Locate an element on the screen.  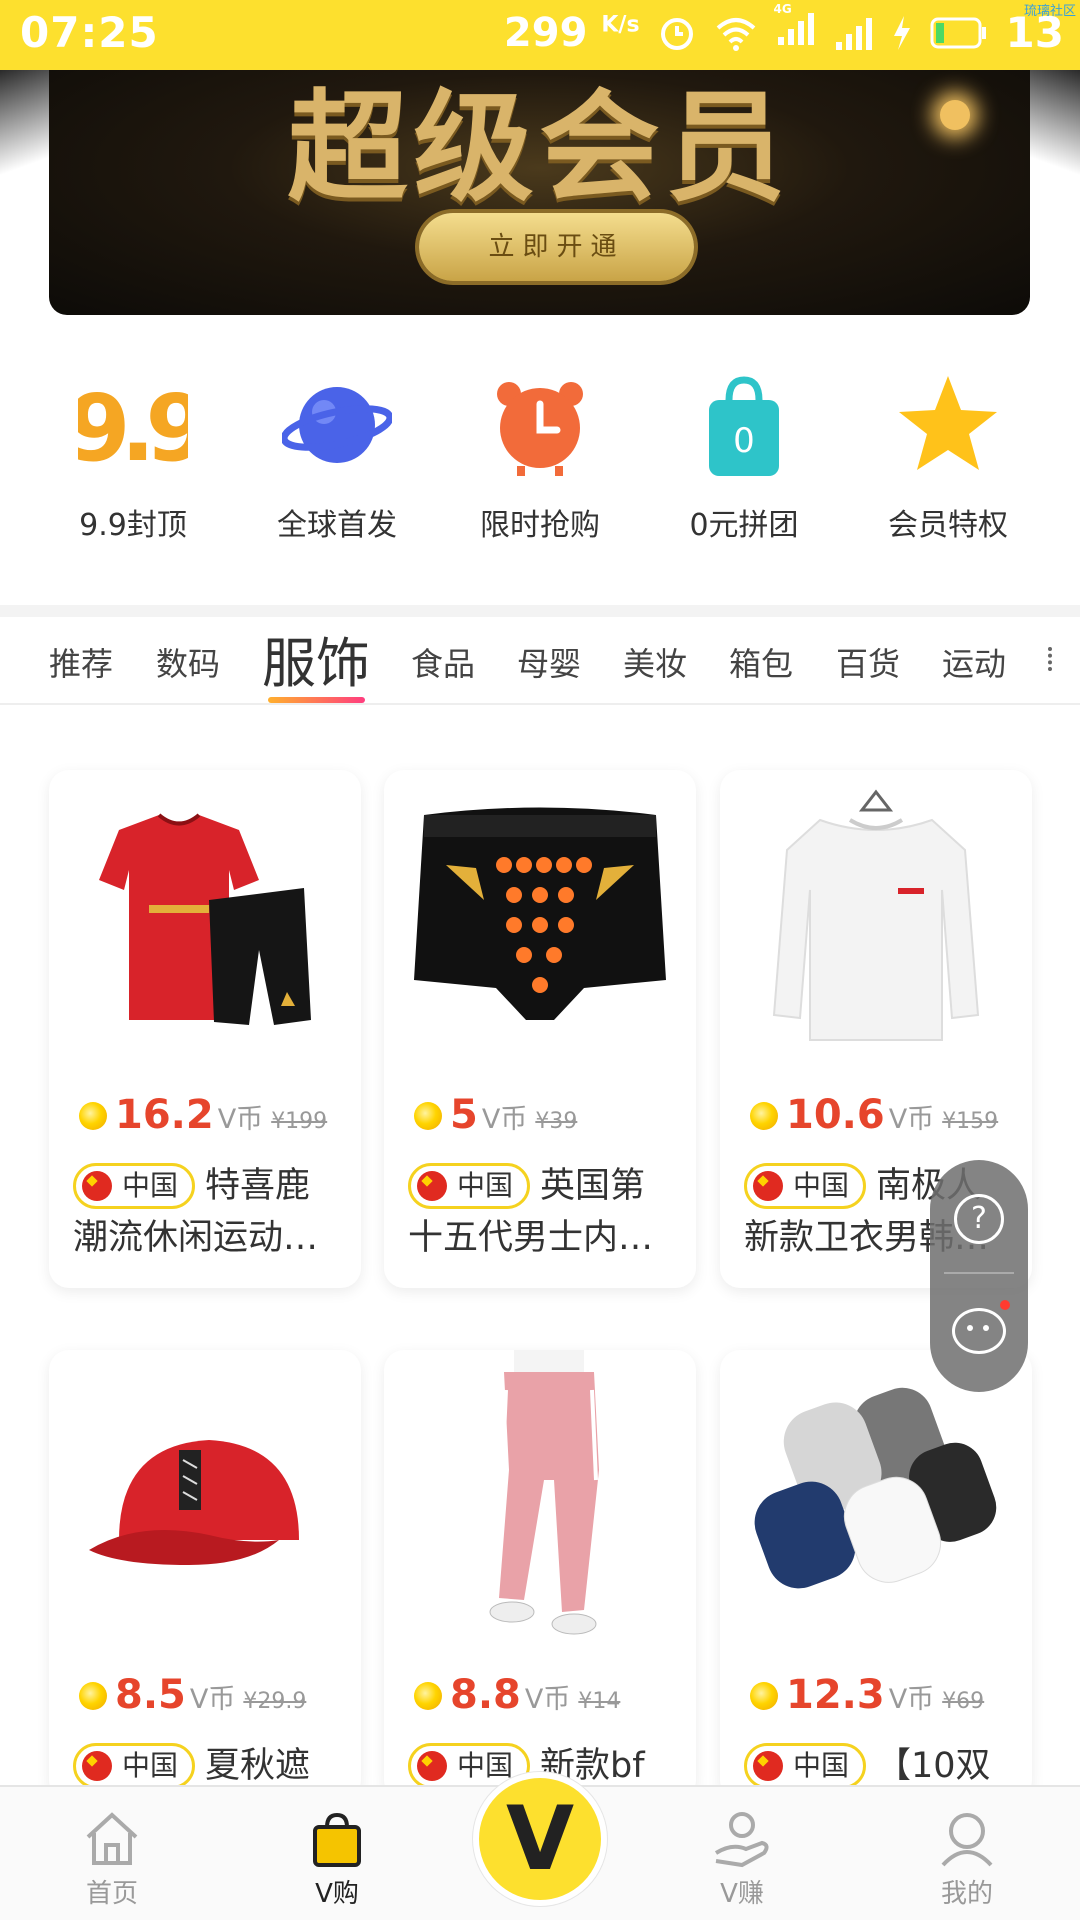
product-price: 10.6 is located at coordinates (835, 1115).